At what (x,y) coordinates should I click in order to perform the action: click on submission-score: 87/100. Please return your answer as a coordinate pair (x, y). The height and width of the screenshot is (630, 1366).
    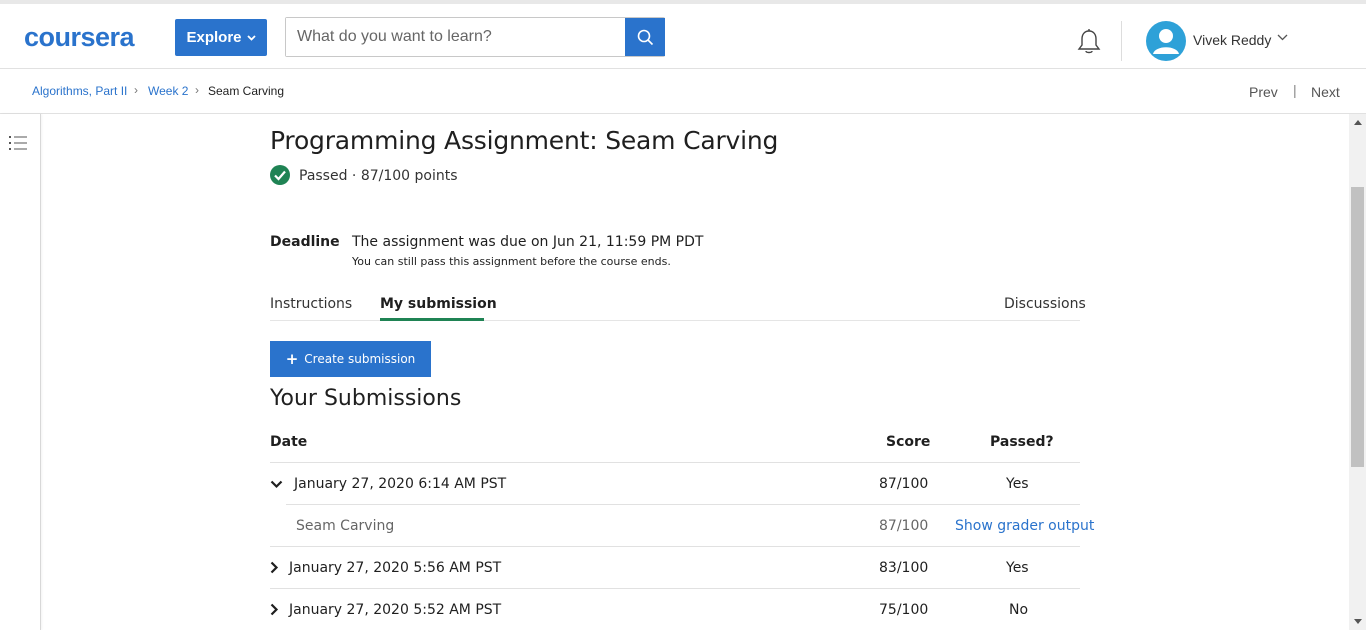
    Looking at the image, I should click on (904, 484).